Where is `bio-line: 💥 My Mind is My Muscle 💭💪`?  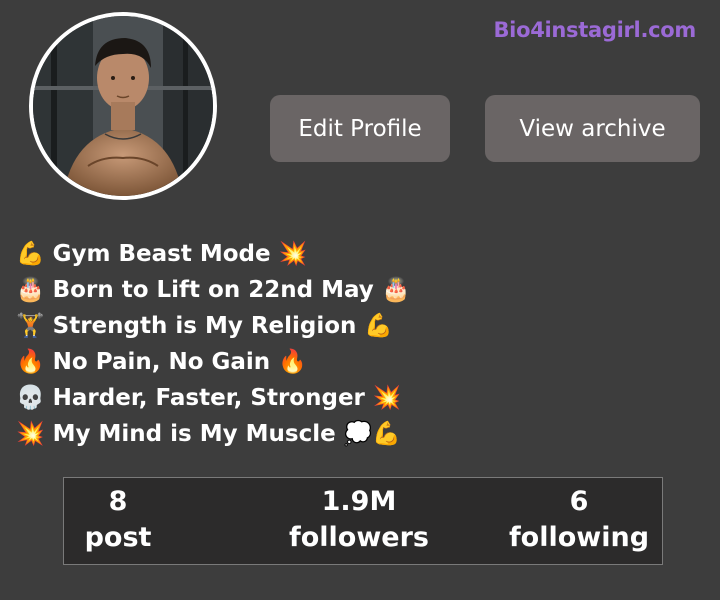 bio-line: 💥 My Mind is My Muscle 💭💪 is located at coordinates (208, 434).